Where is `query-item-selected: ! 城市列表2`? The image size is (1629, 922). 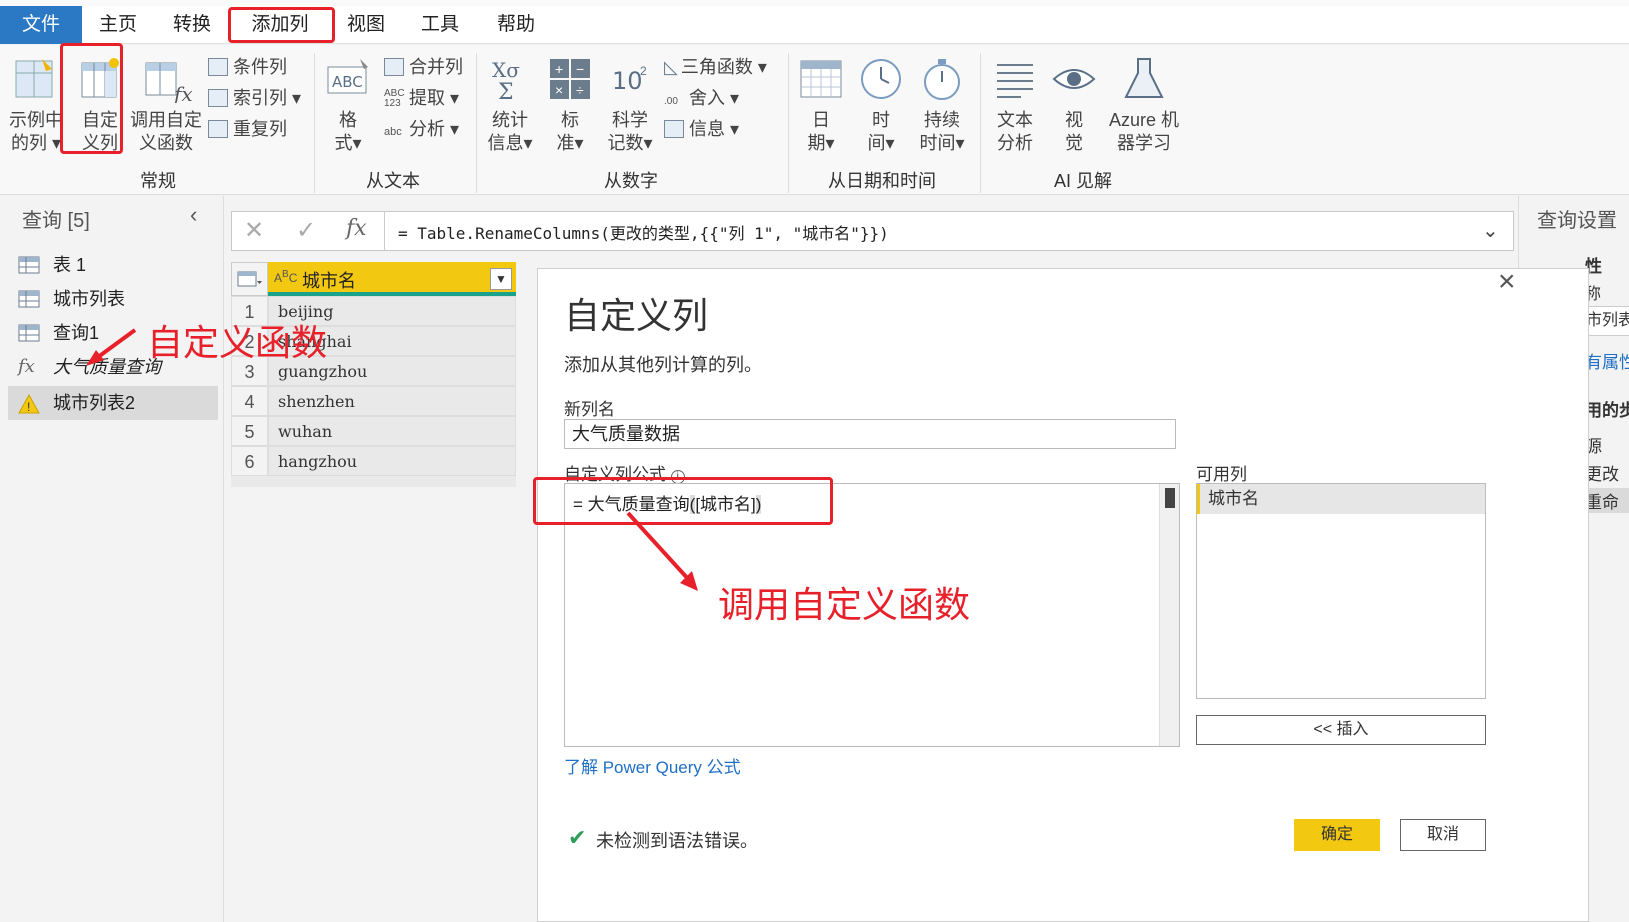
query-item-selected: ! 城市列表2 is located at coordinates (113, 403).